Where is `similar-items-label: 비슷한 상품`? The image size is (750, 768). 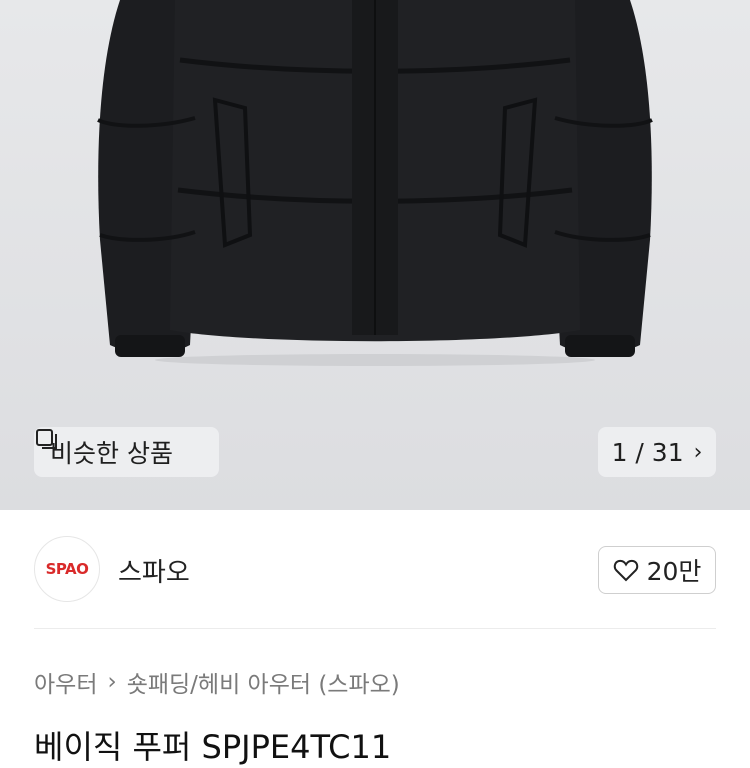
similar-items-label: 비슷한 상품 is located at coordinates (111, 453).